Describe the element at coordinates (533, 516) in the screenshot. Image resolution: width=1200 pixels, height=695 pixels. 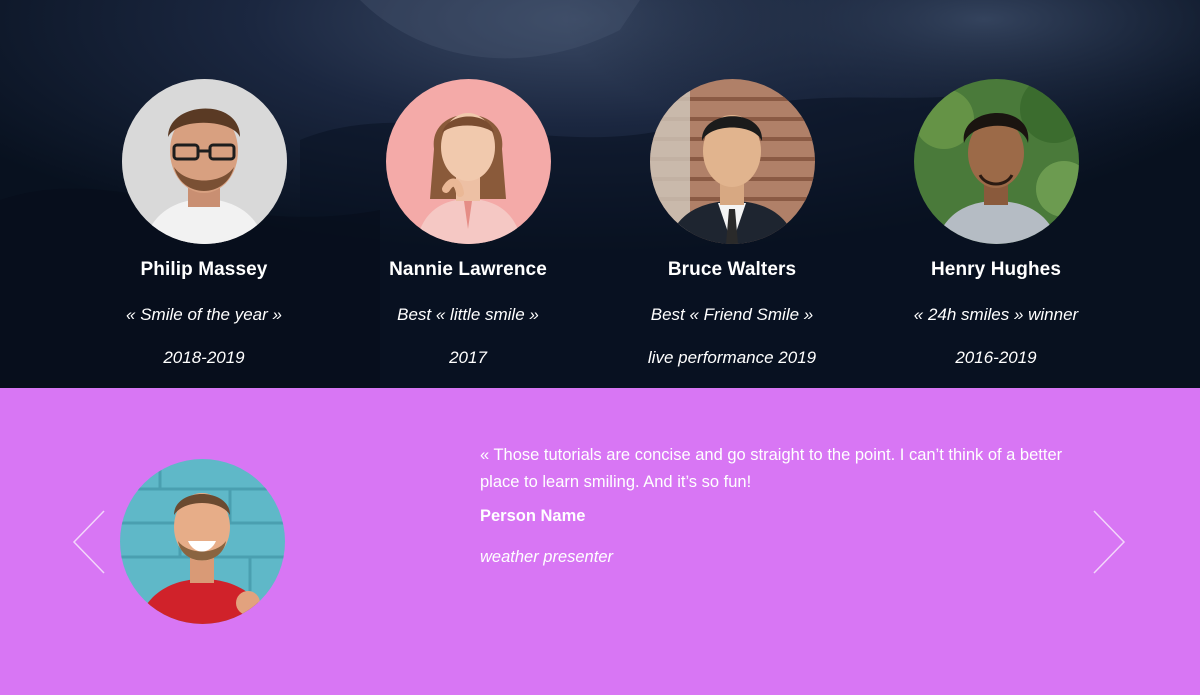
I see `testimonial-person-name: Person Name` at that location.